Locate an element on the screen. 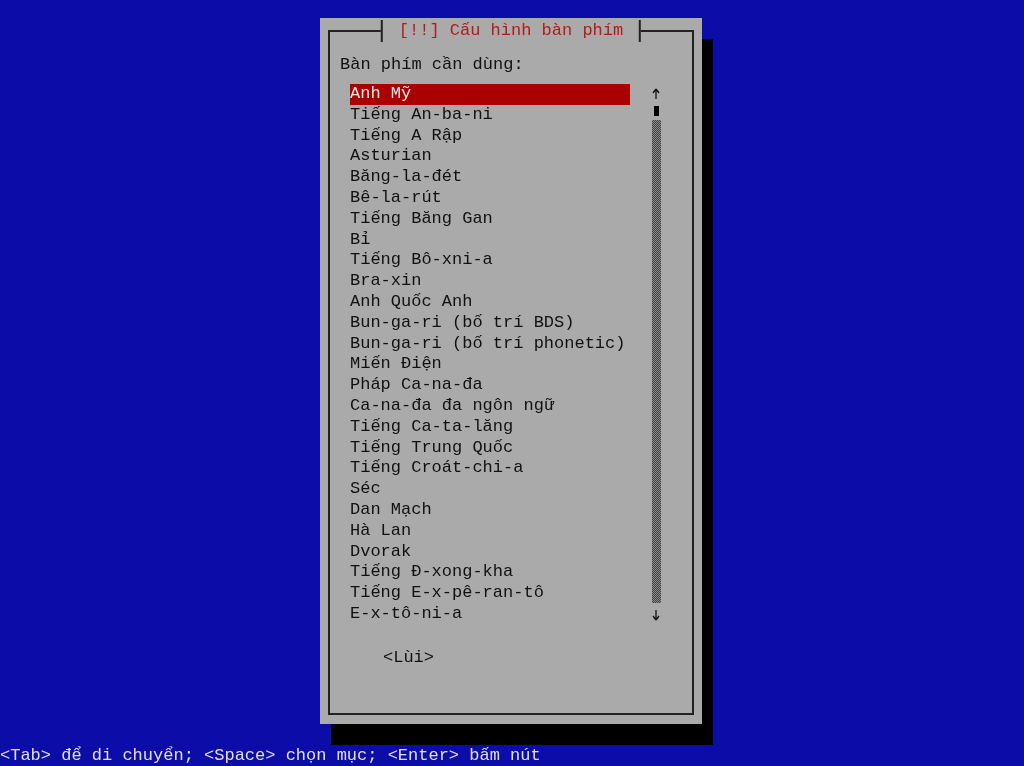  list-item: Tiếng Trung Quốc is located at coordinates (490, 448).